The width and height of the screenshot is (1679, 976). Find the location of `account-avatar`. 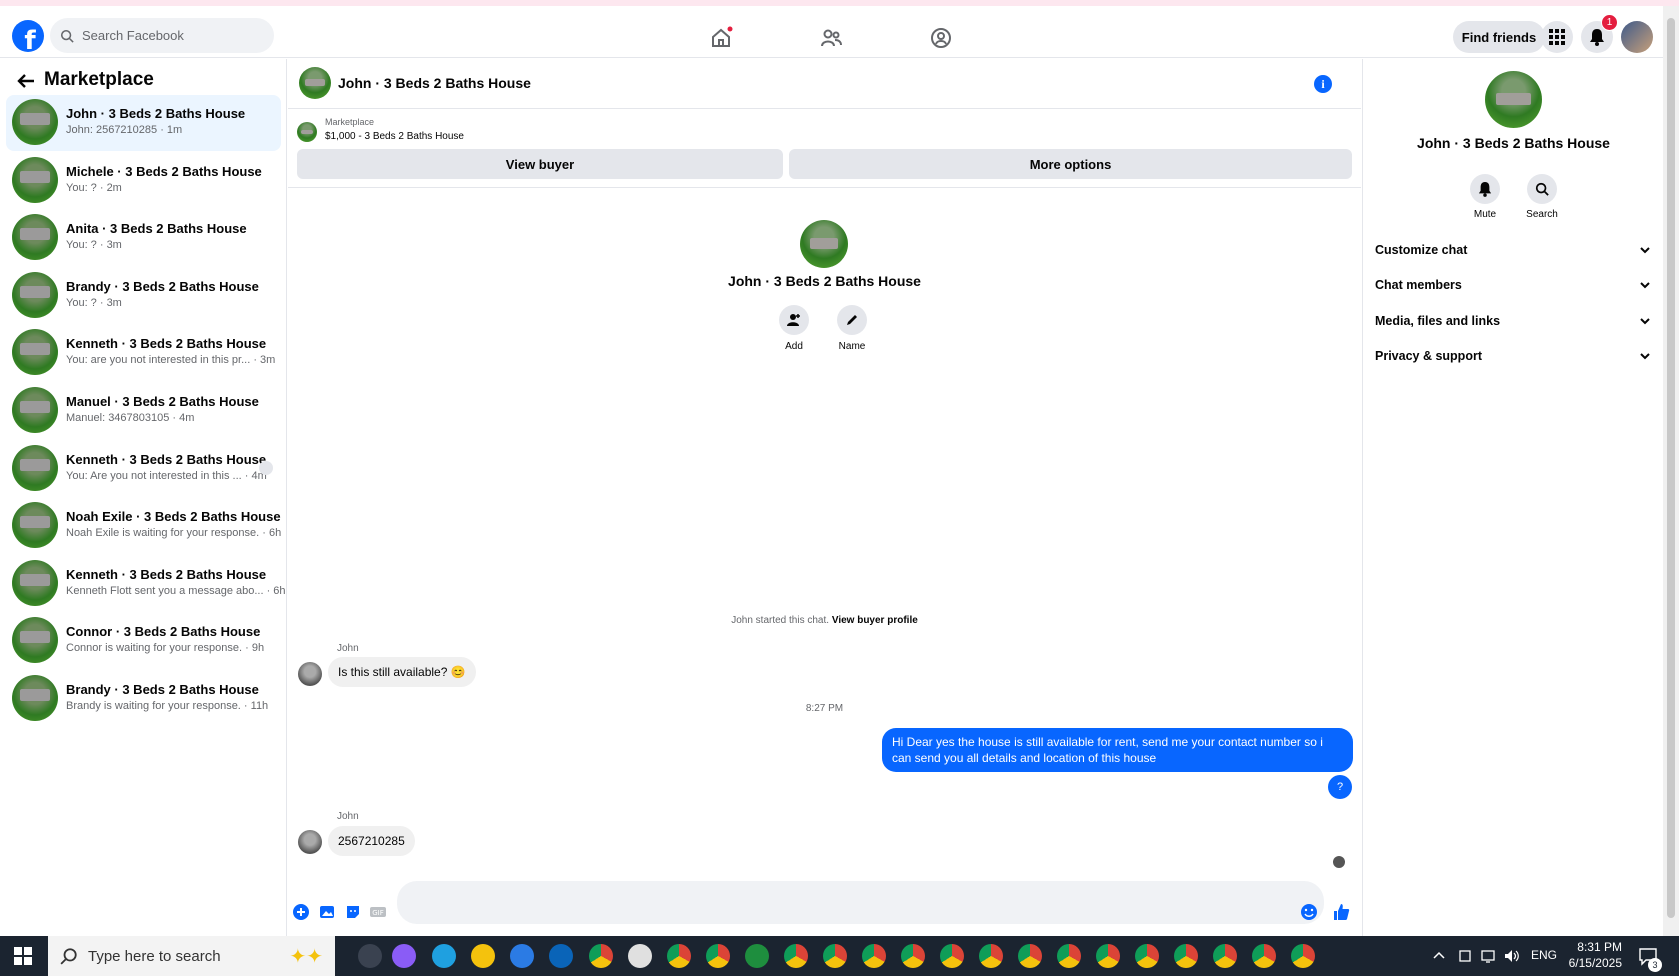

account-avatar is located at coordinates (1637, 37).